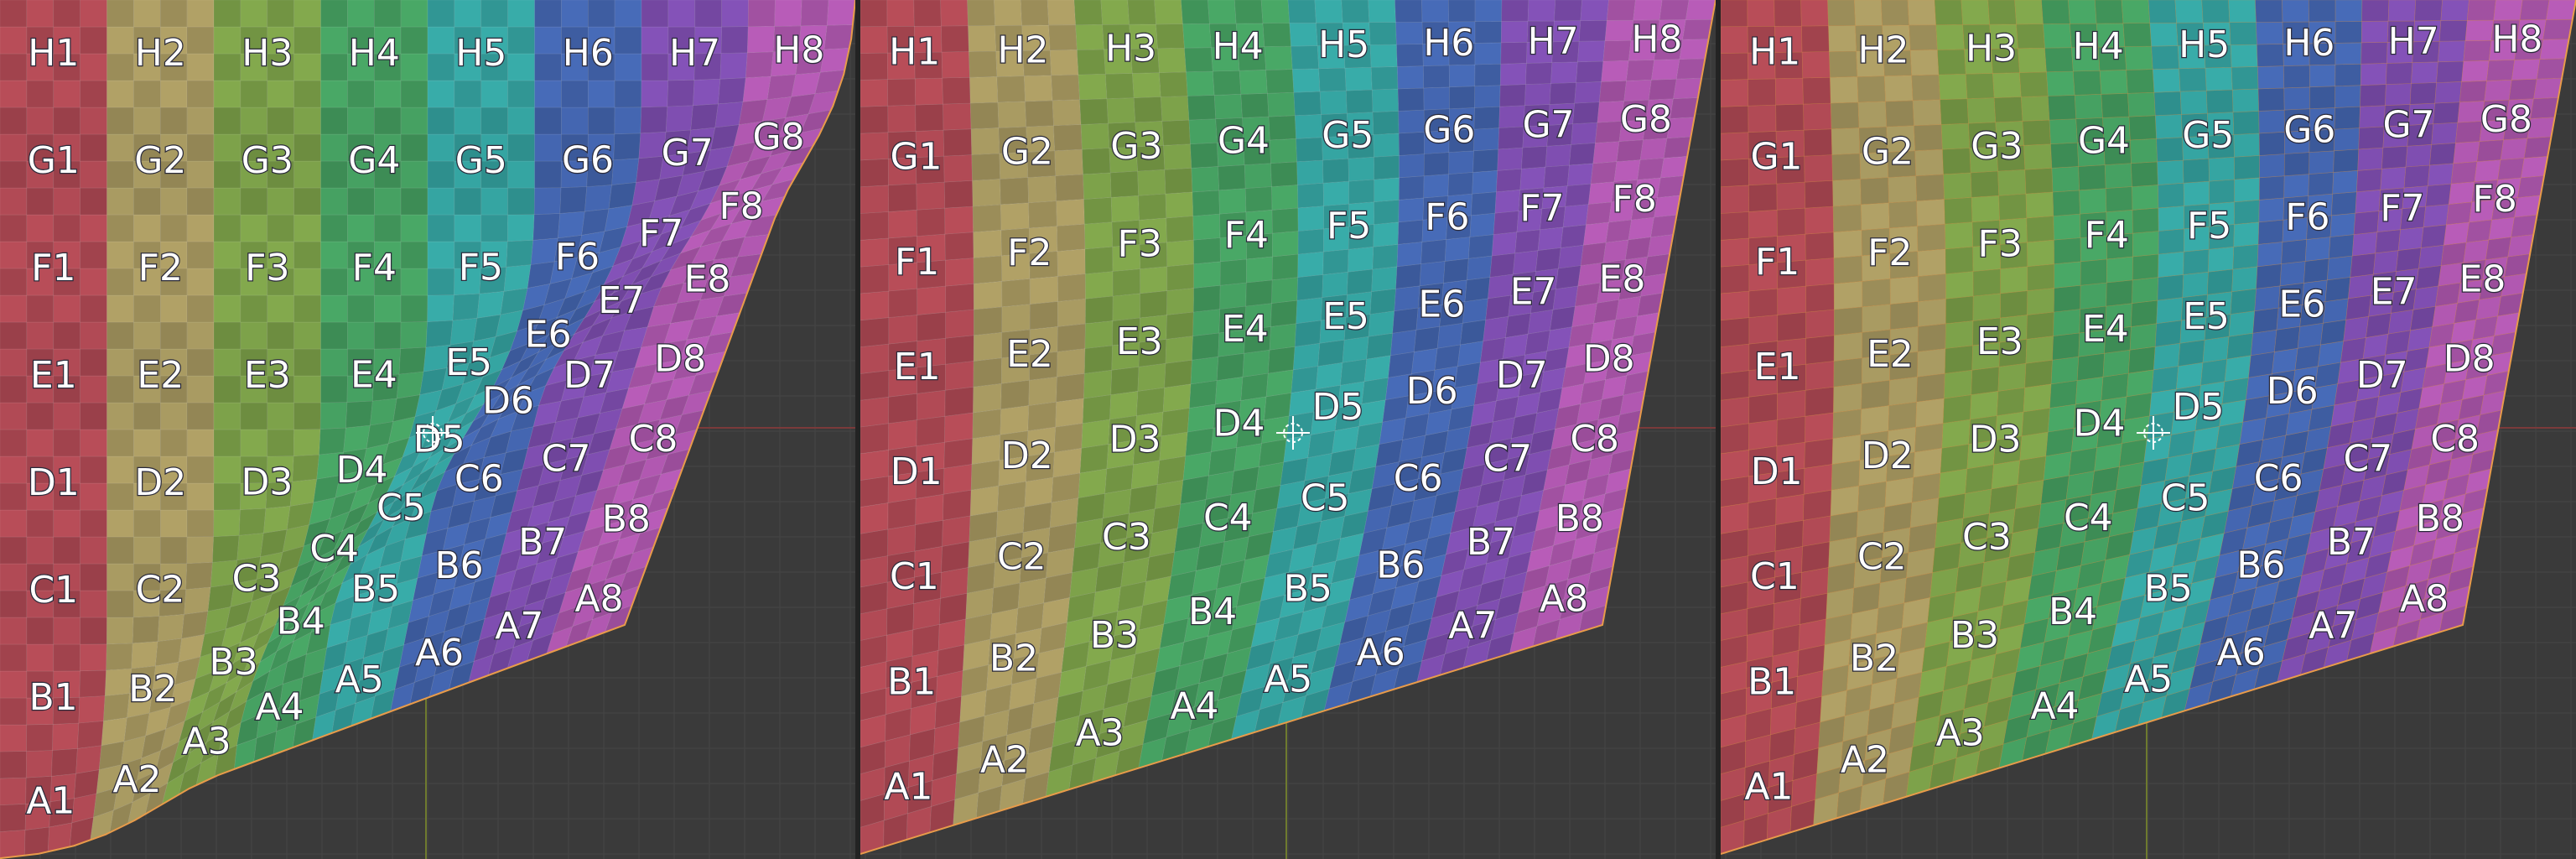 Image resolution: width=2576 pixels, height=859 pixels. What do you see at coordinates (2440, 518) in the screenshot?
I see `cell-label-b8: B8` at bounding box center [2440, 518].